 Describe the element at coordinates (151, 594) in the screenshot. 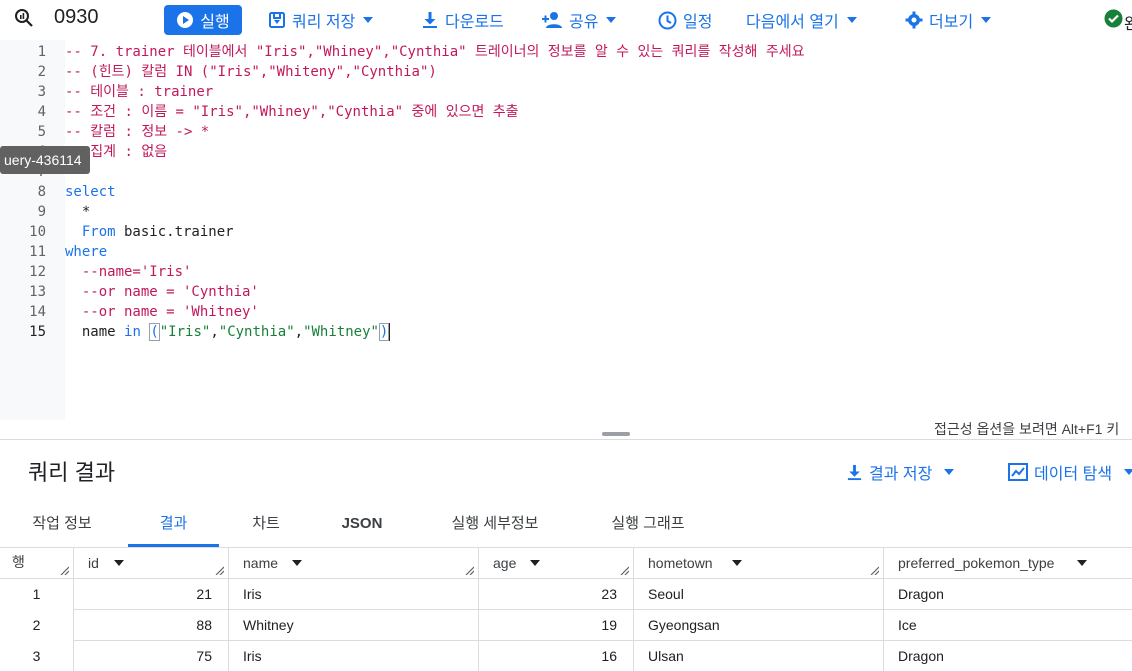

I see `cell-id: 21` at that location.